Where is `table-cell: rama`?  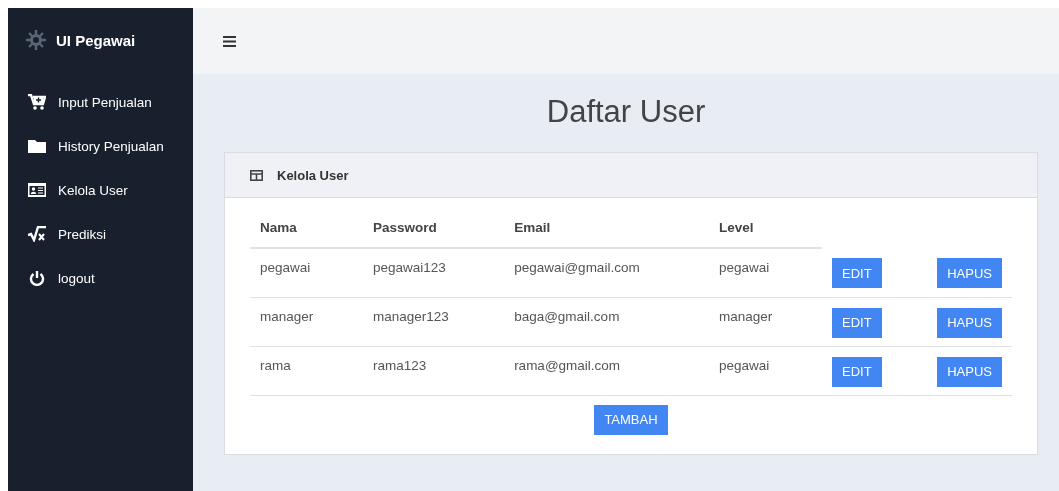
table-cell: rama is located at coordinates (275, 365).